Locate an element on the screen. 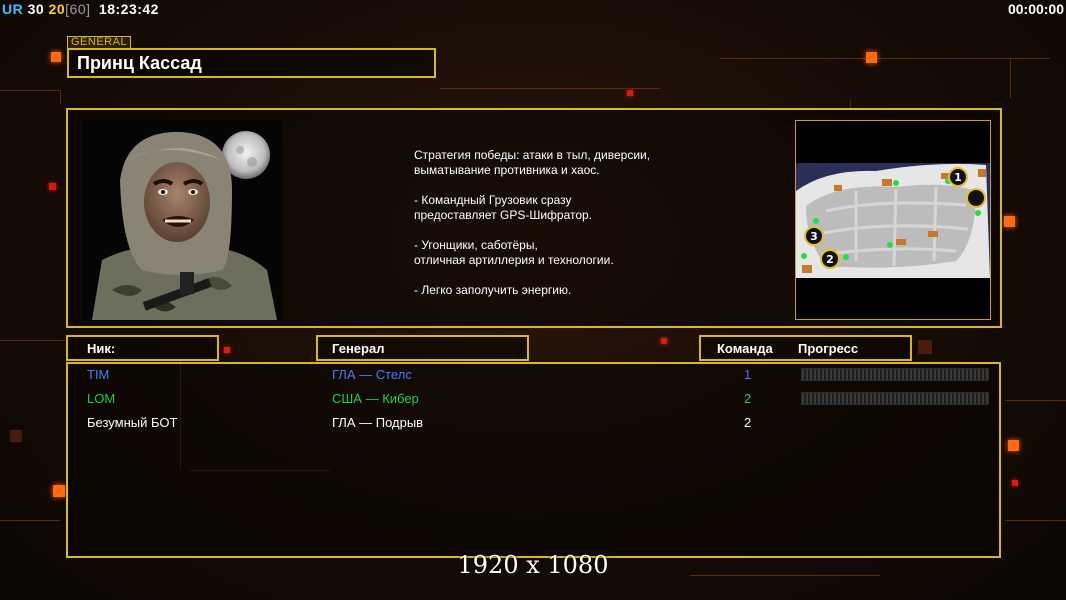  header-team-label: Команда is located at coordinates (745, 348).